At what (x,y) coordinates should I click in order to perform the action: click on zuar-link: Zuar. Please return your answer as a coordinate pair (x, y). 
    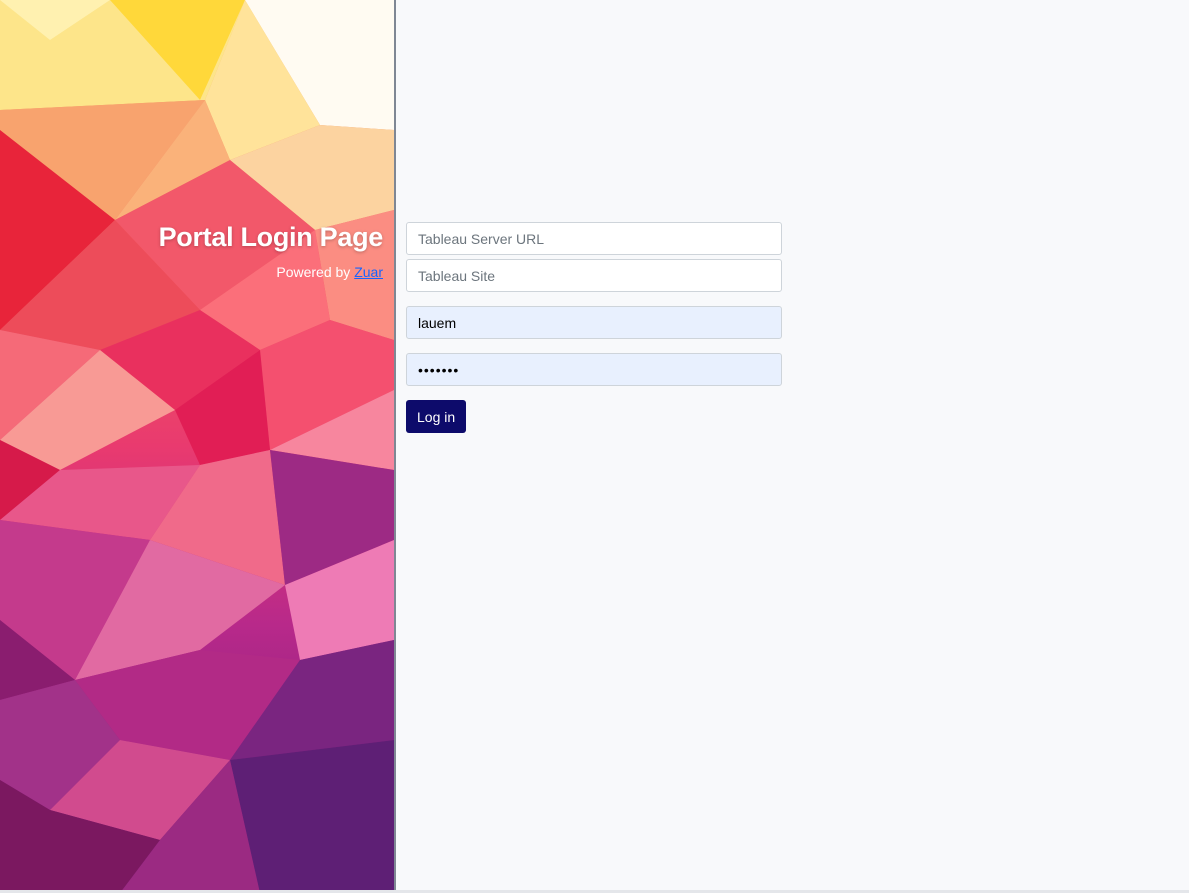
    Looking at the image, I should click on (368, 272).